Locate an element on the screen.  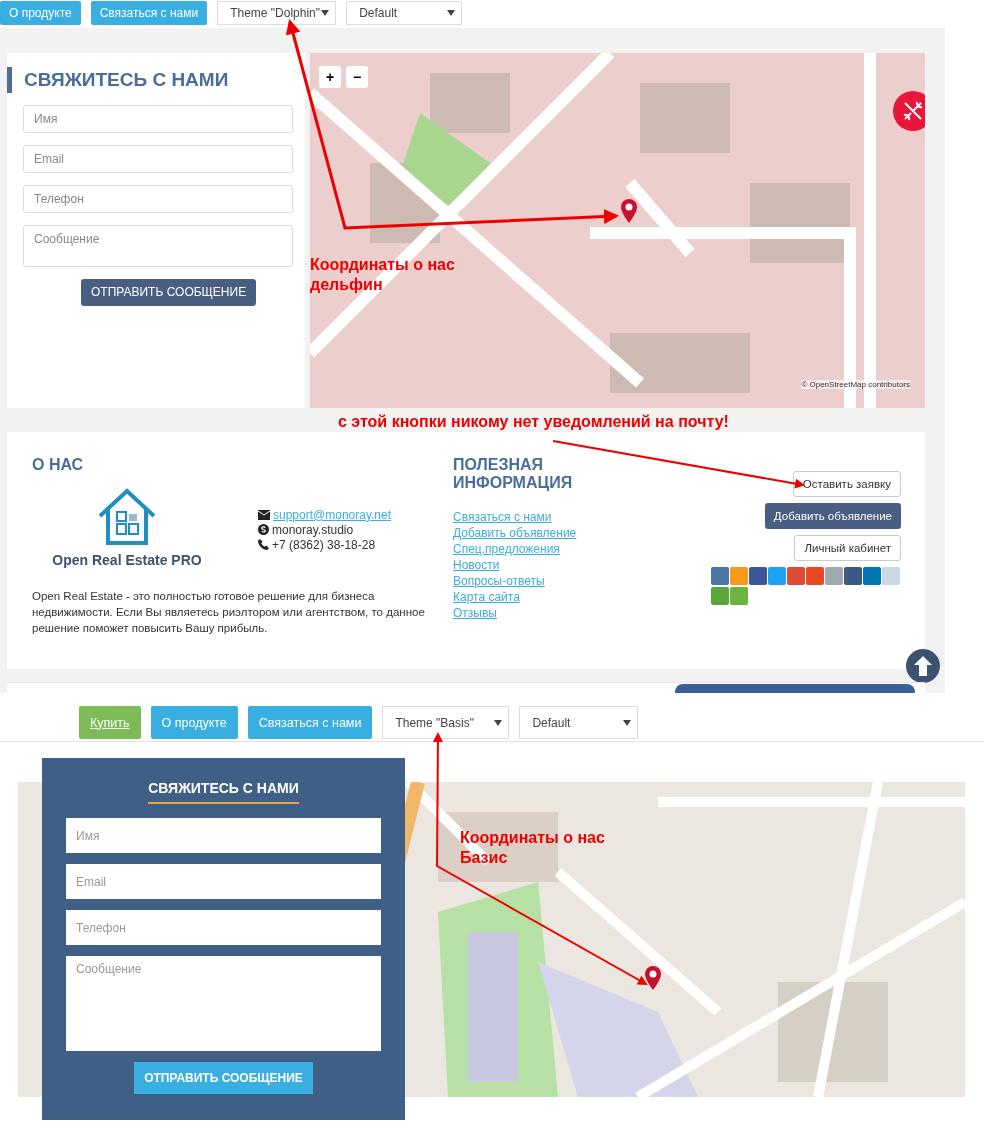
theme-select: Theme "Dolphin" is located at coordinates (277, 13).